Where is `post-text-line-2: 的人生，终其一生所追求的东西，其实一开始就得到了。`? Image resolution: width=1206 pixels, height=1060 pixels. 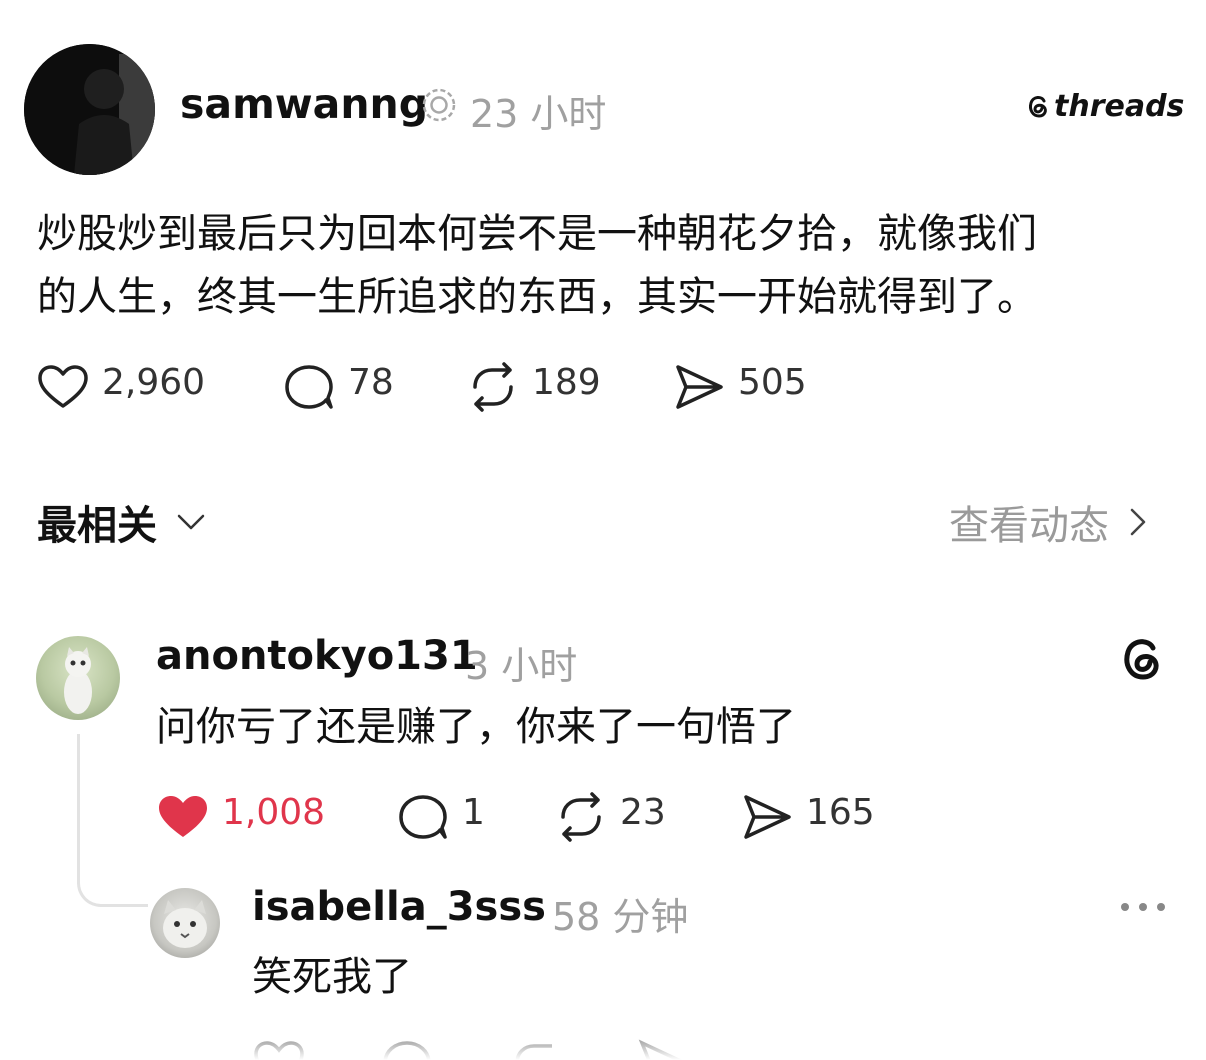
post-text-line-2: 的人生，终其一生所追求的东西，其实一开始就得到了。 is located at coordinates (537, 297).